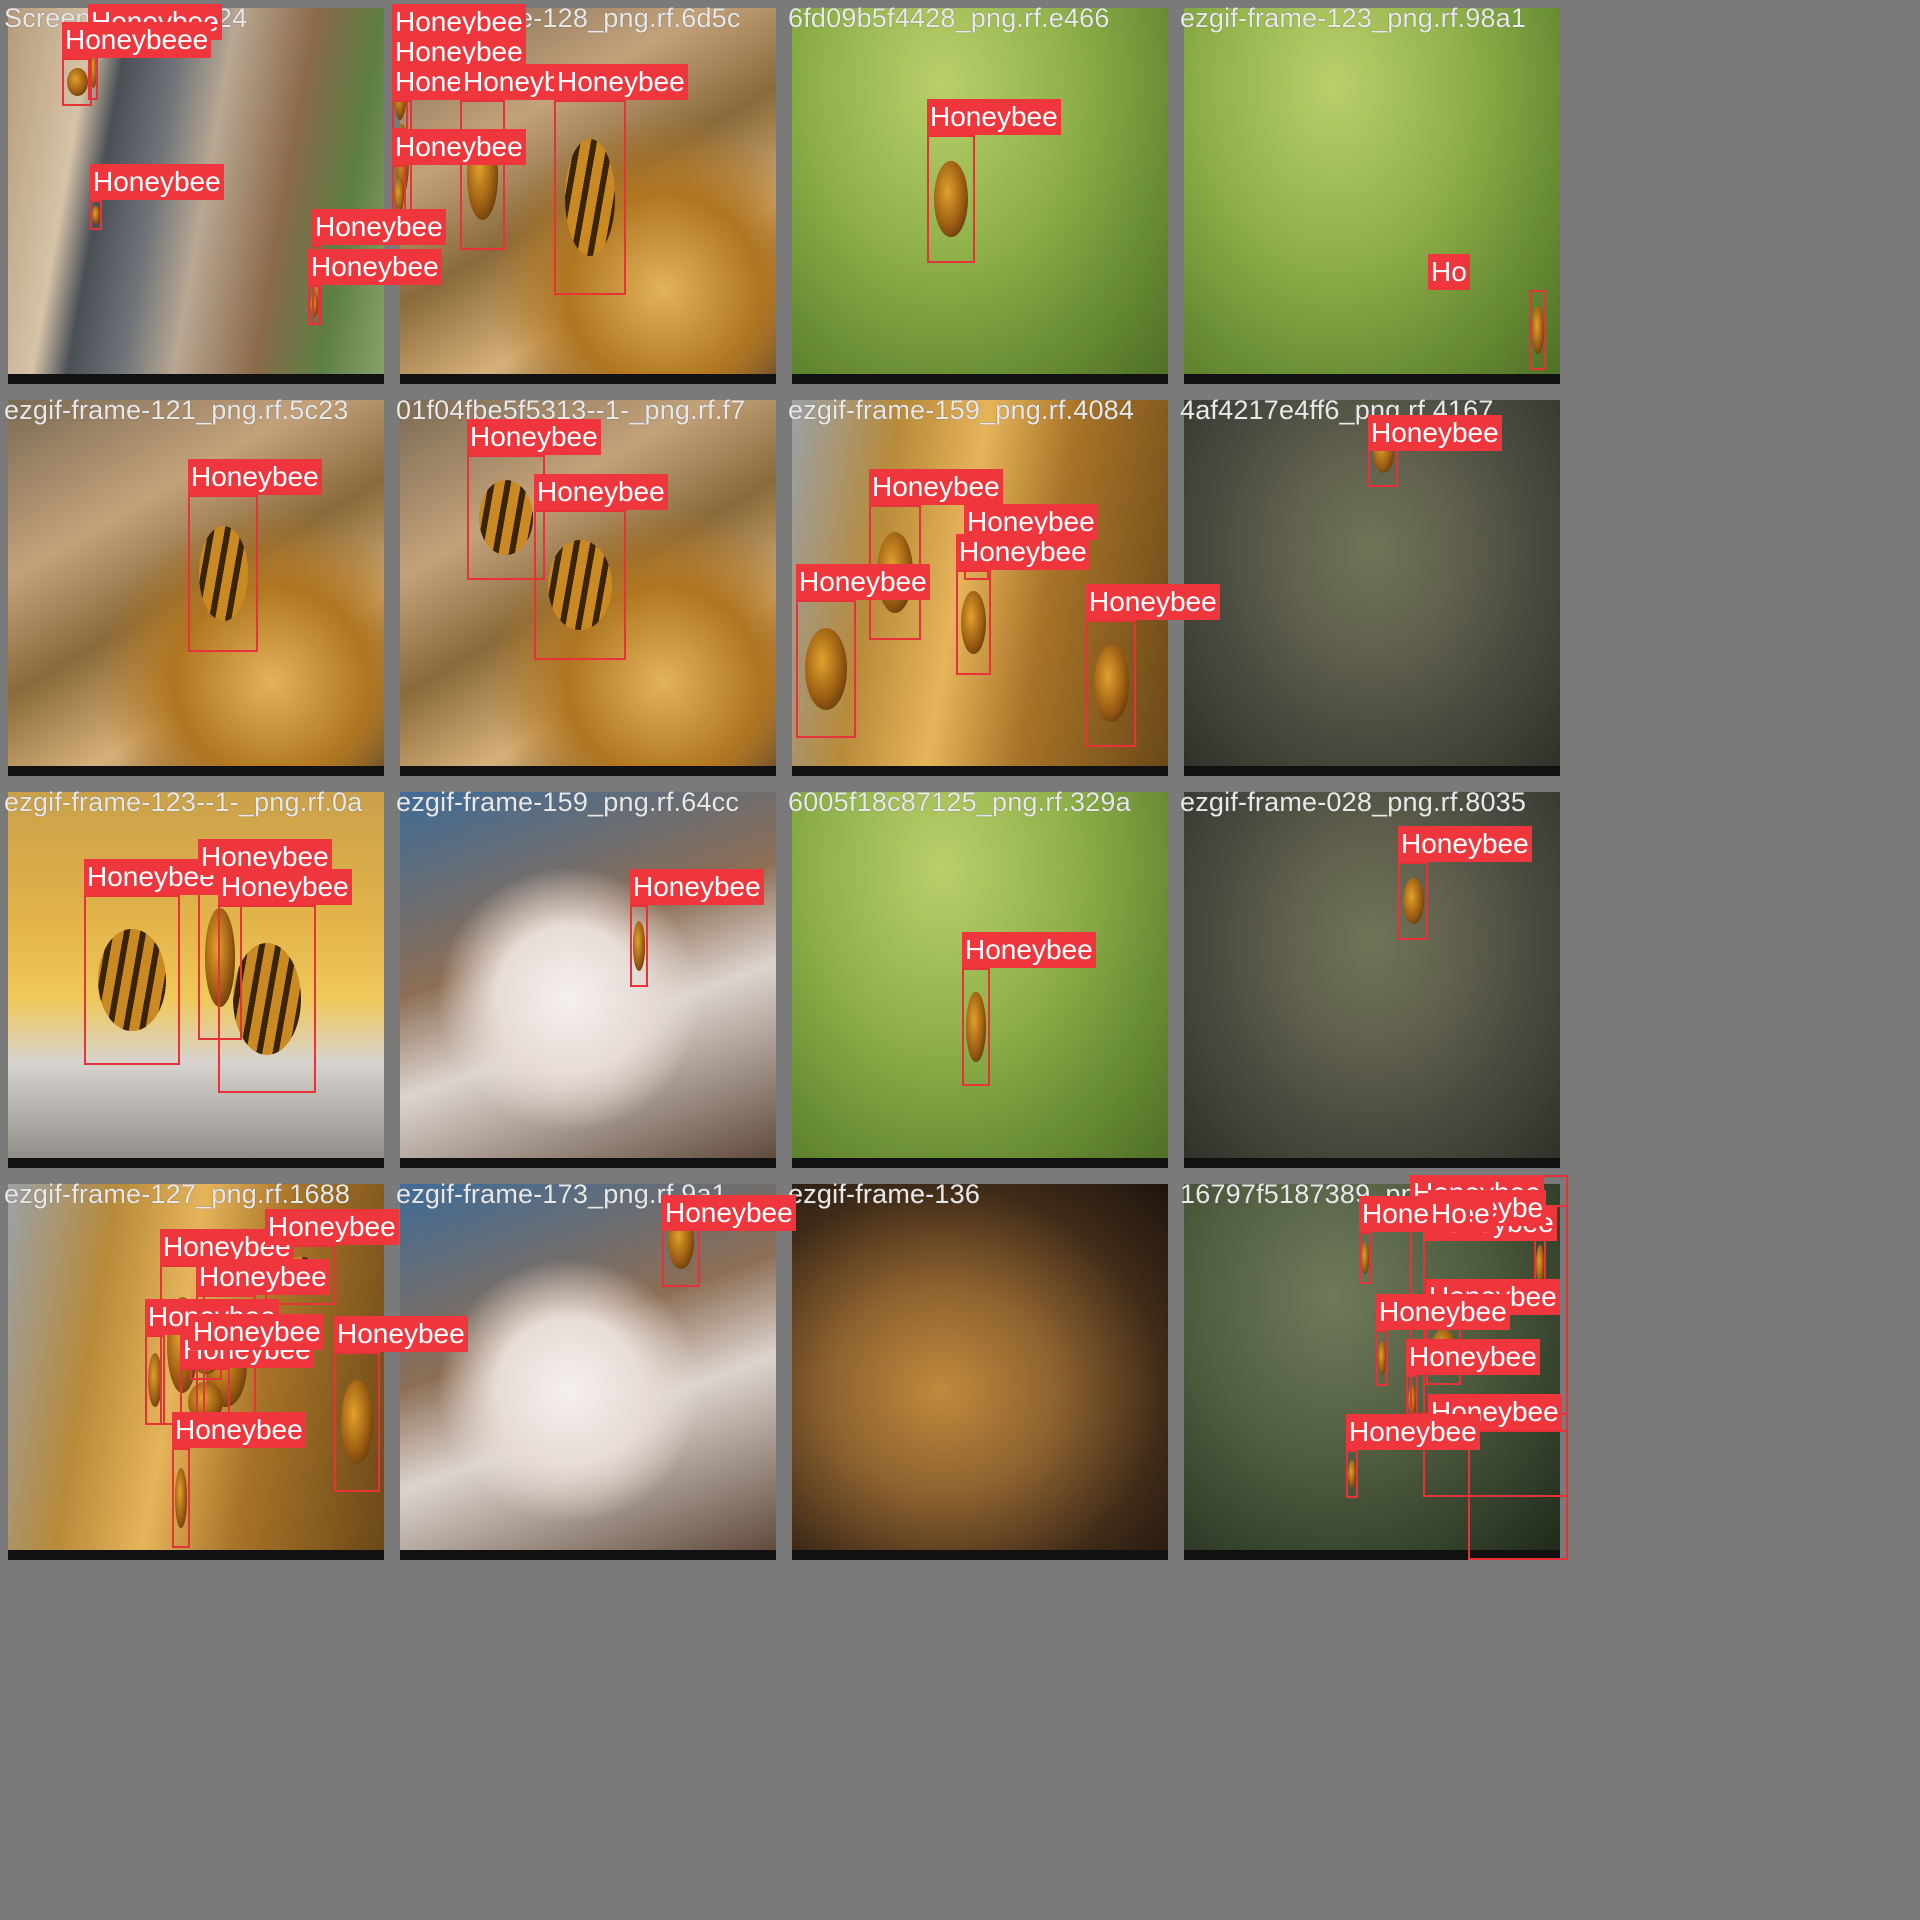  What do you see at coordinates (183, 802) in the screenshot?
I see `filename-label: ezgif-frame-123--1-_png.rf.0a` at bounding box center [183, 802].